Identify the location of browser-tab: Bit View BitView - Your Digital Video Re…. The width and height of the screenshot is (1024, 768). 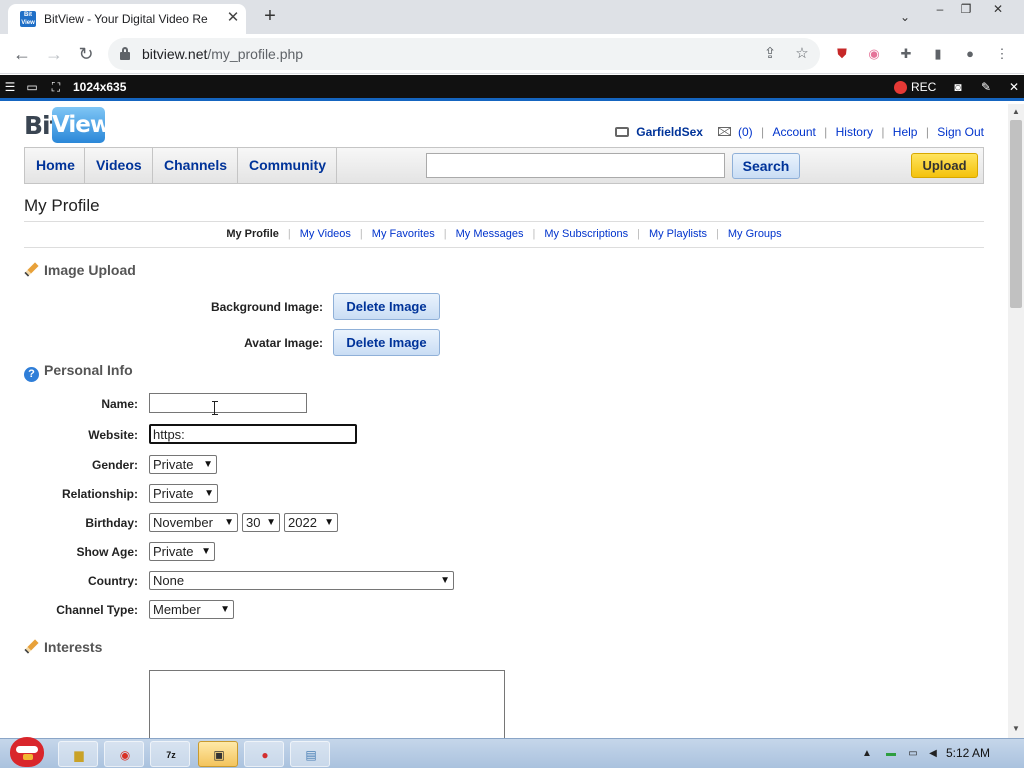
(127, 19).